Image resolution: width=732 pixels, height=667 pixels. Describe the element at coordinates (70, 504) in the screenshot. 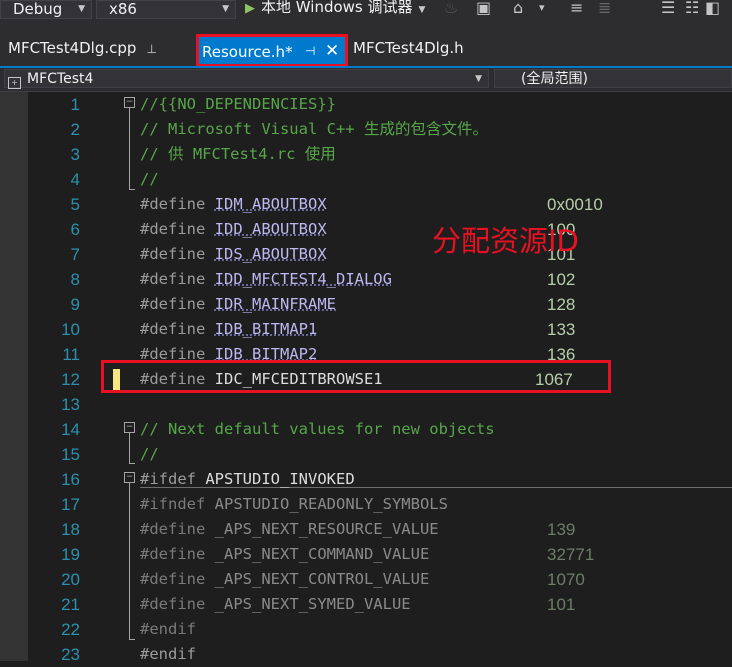

I see `line-number: 17` at that location.